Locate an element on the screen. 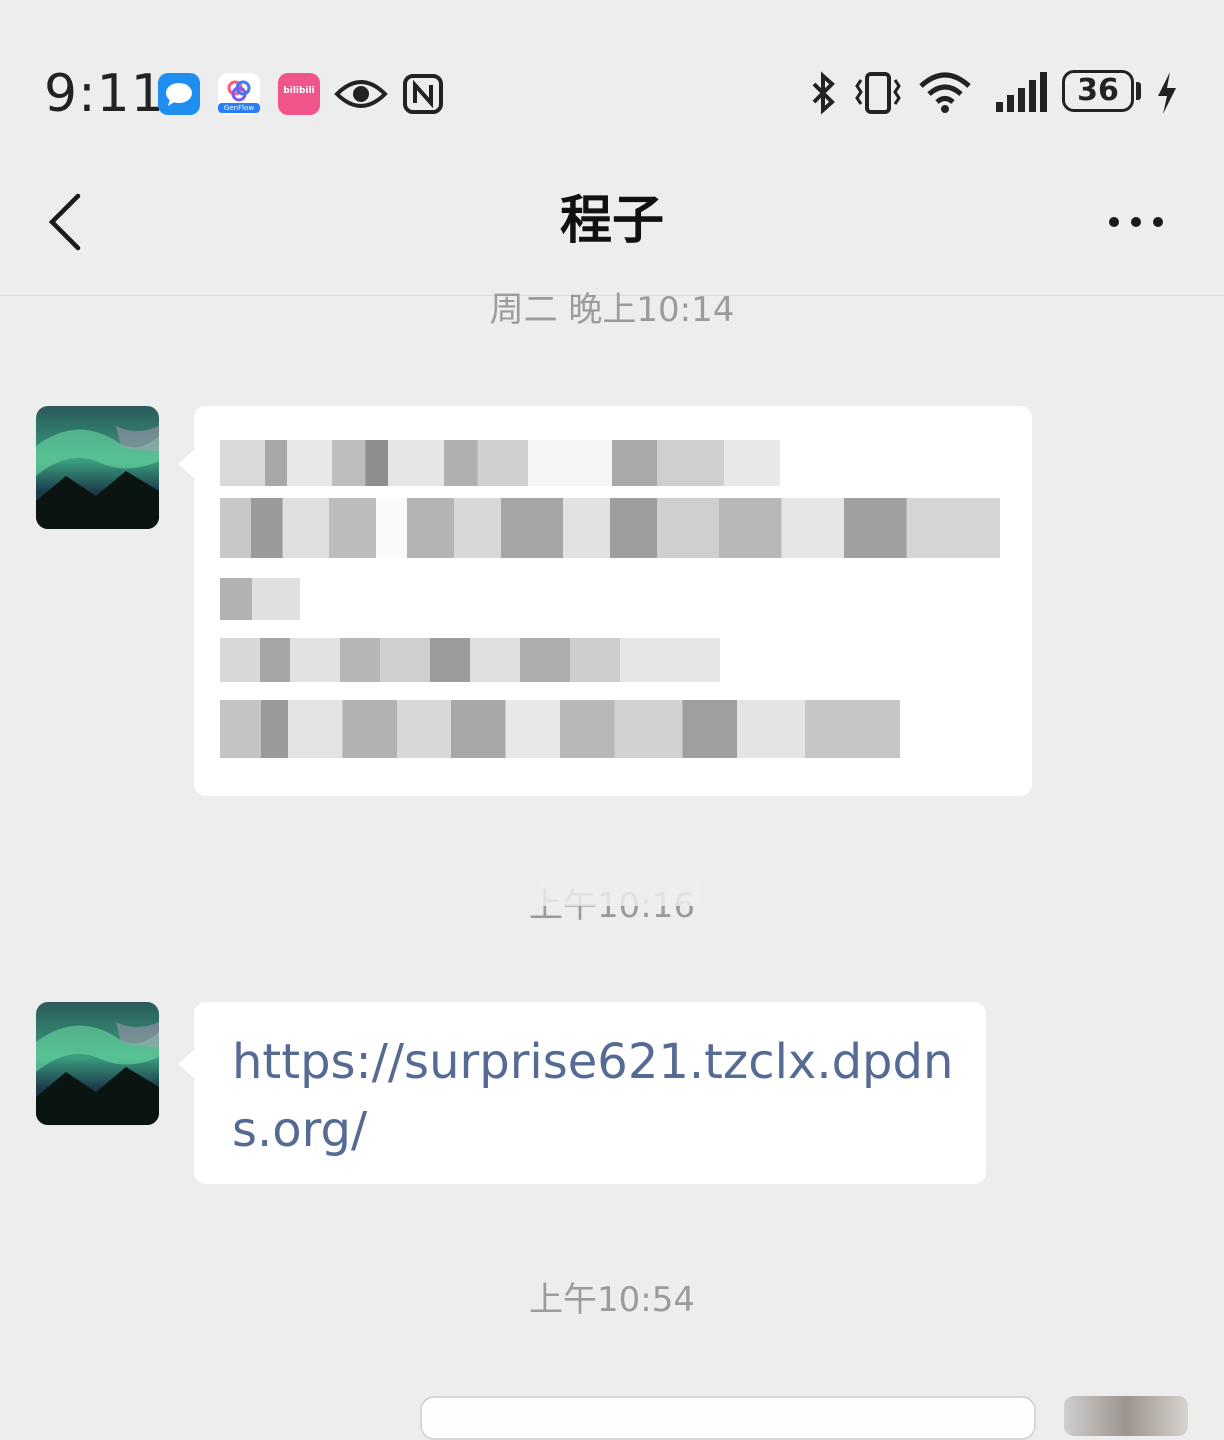  bilibili-label: bilibili is located at coordinates (299, 91).